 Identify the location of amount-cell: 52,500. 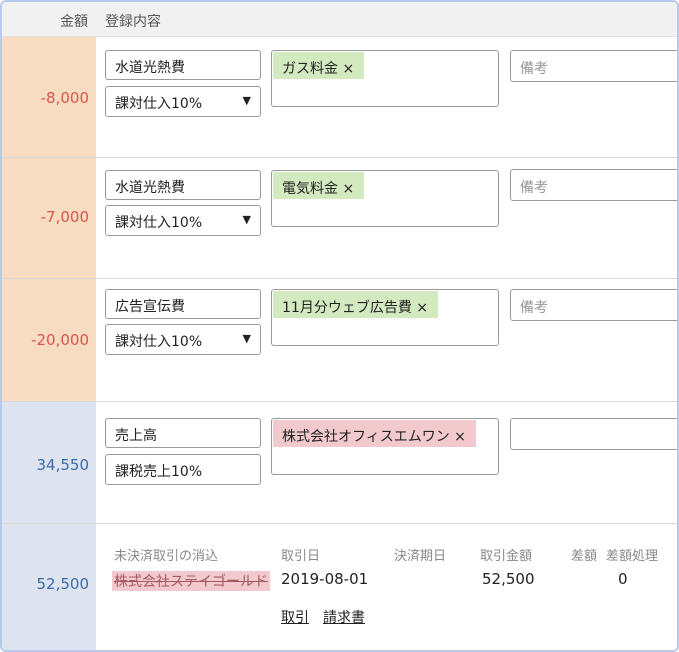
(49, 587).